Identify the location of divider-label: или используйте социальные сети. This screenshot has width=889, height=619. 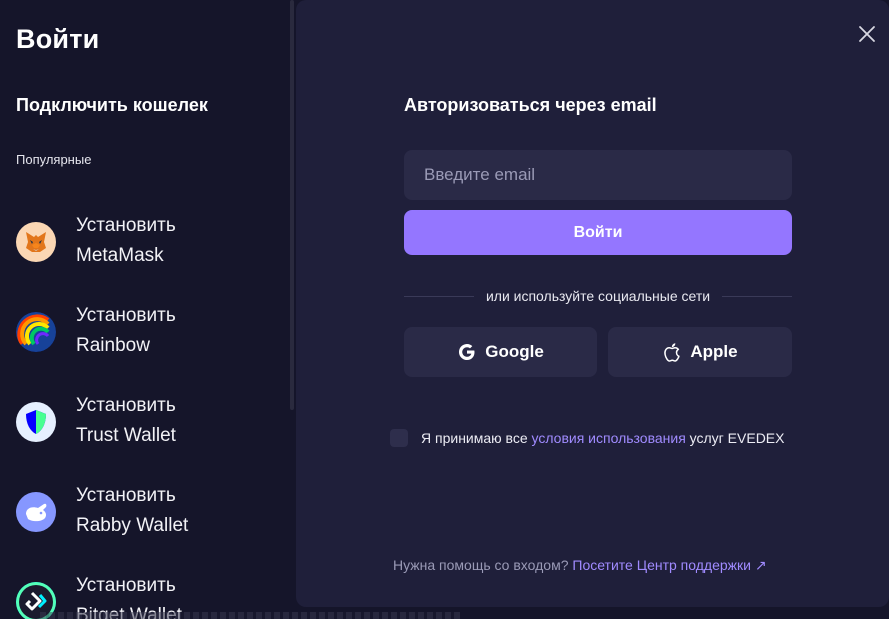
(598, 296).